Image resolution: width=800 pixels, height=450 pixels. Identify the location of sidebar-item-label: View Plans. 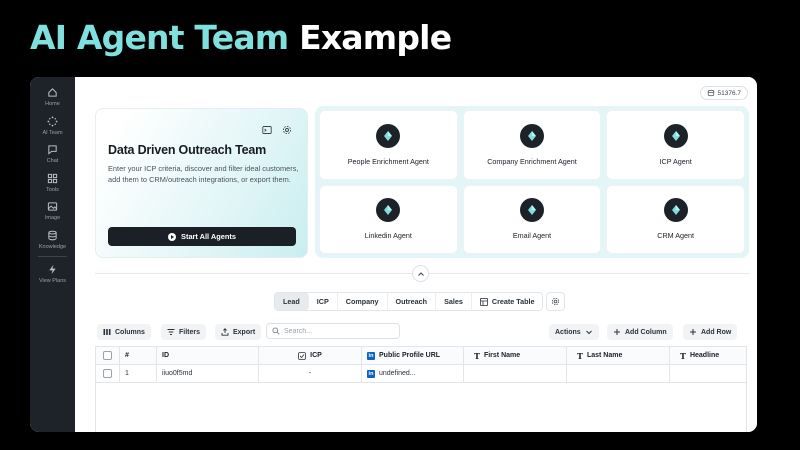
(52, 281).